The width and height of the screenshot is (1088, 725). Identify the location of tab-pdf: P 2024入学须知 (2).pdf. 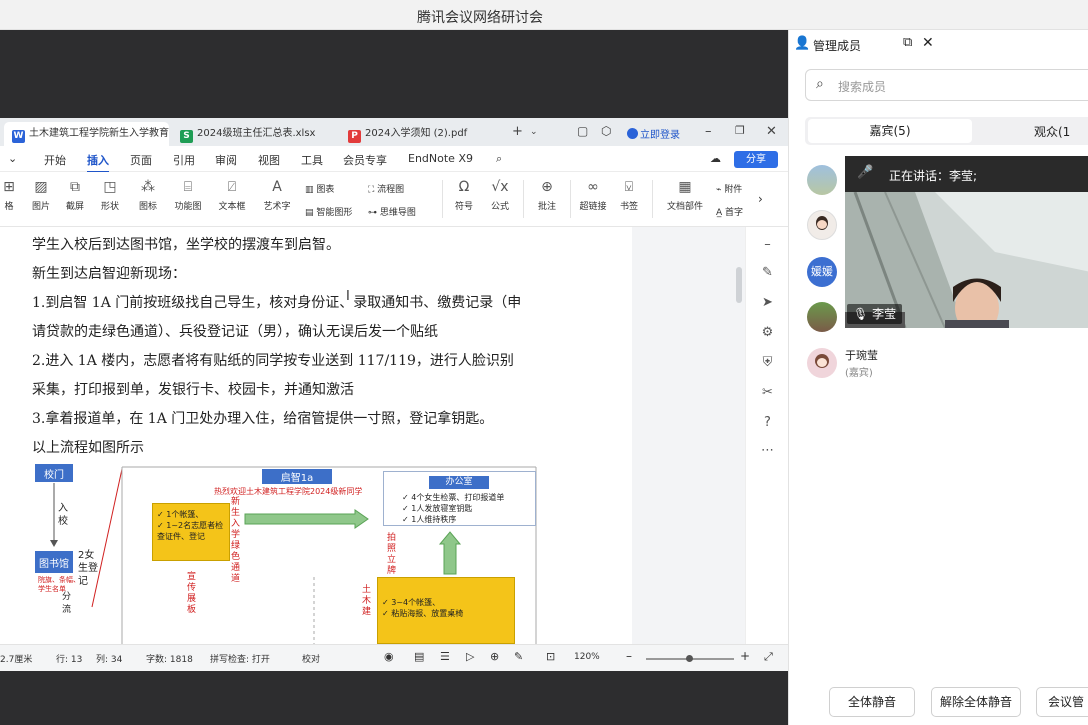
(421, 134).